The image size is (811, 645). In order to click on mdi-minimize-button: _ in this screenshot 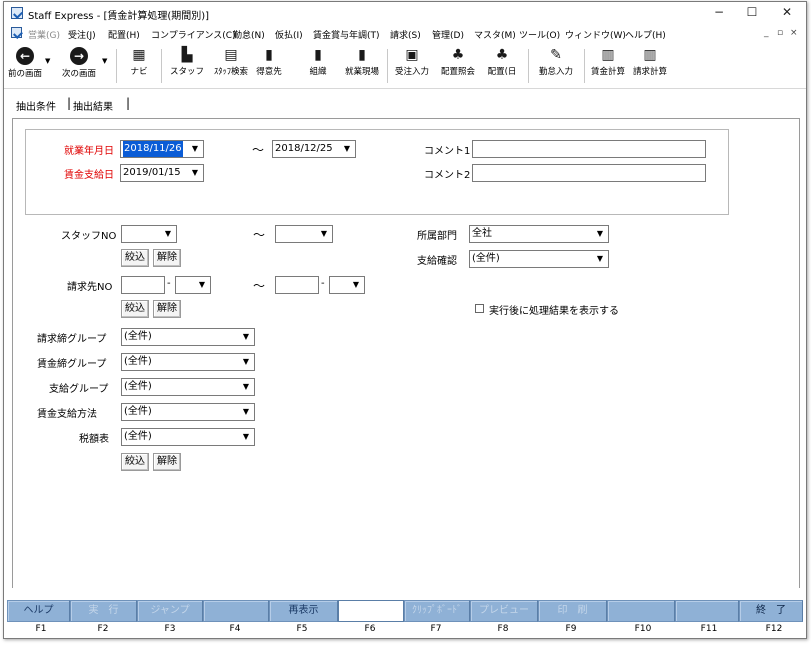, I will do `click(766, 33)`.